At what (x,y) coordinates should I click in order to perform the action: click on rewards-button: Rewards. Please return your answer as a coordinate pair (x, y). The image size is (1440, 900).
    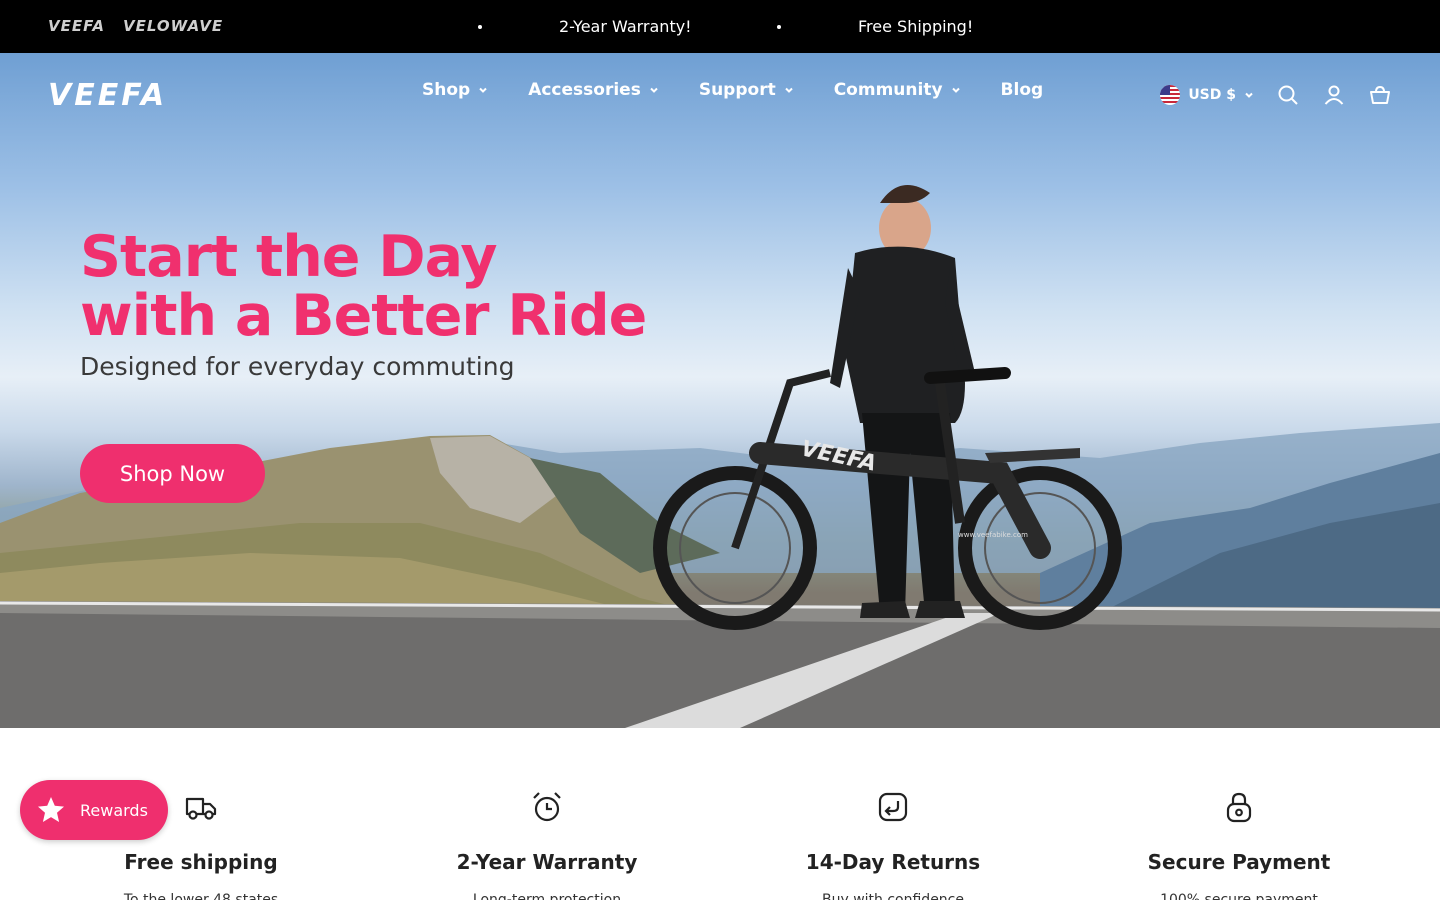
    Looking at the image, I should click on (94, 810).